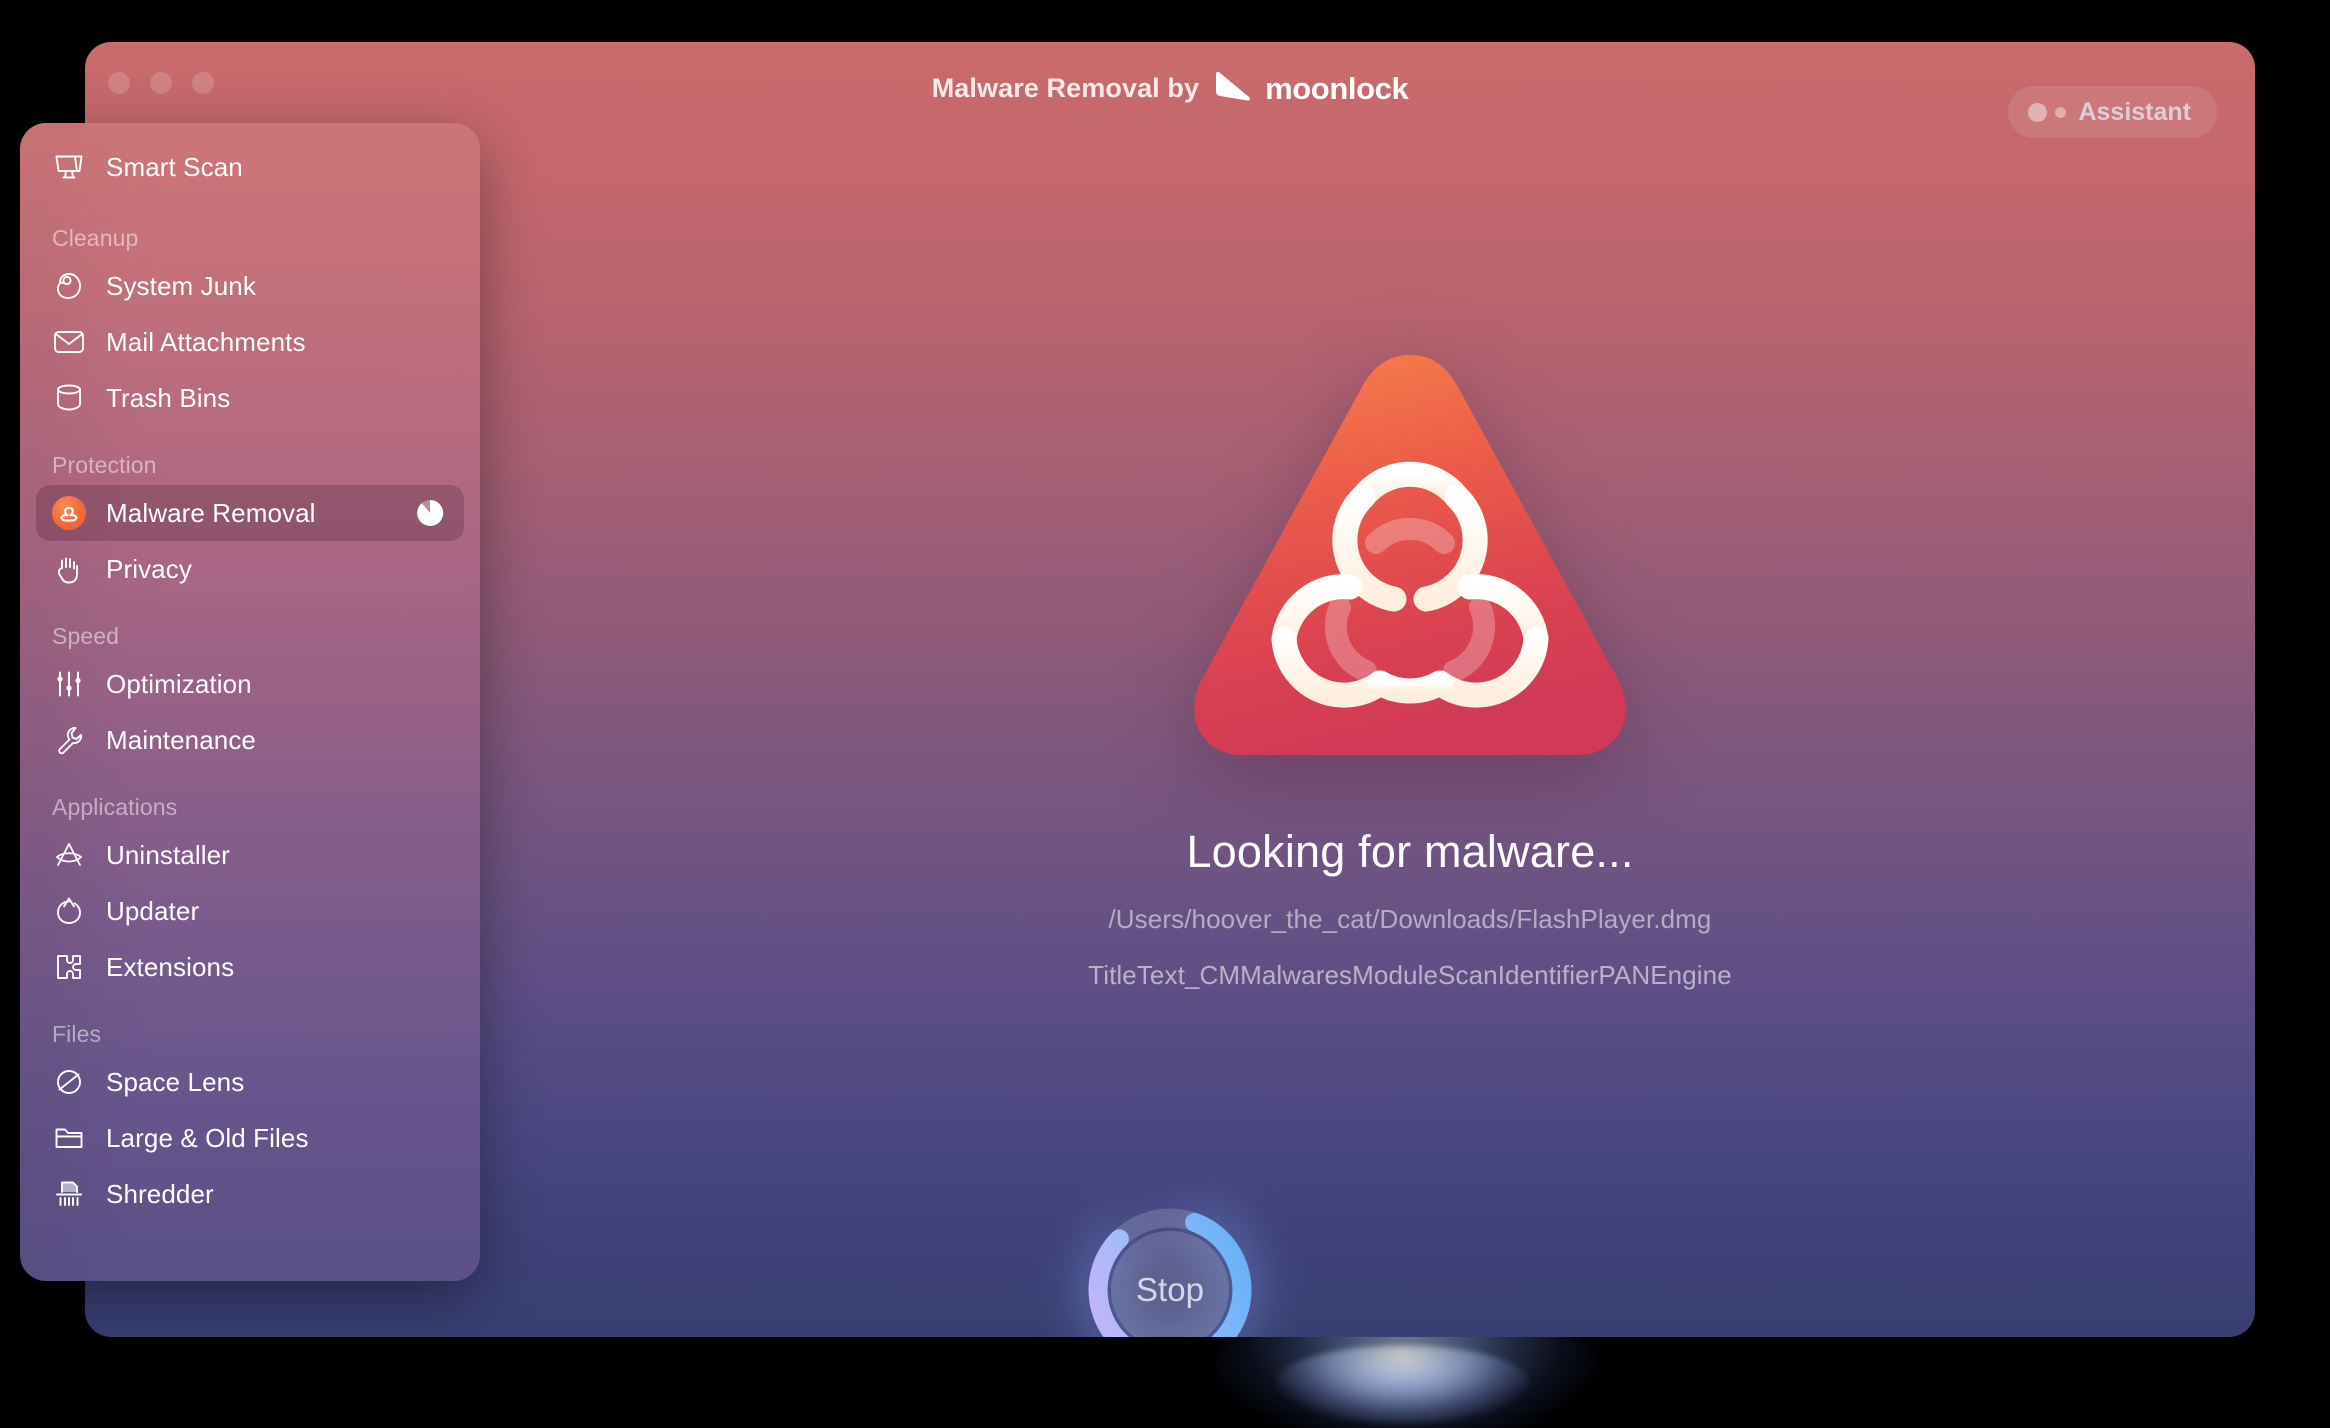 Image resolution: width=2330 pixels, height=1428 pixels. What do you see at coordinates (1170, 1289) in the screenshot?
I see `stop-button-label: Stop` at bounding box center [1170, 1289].